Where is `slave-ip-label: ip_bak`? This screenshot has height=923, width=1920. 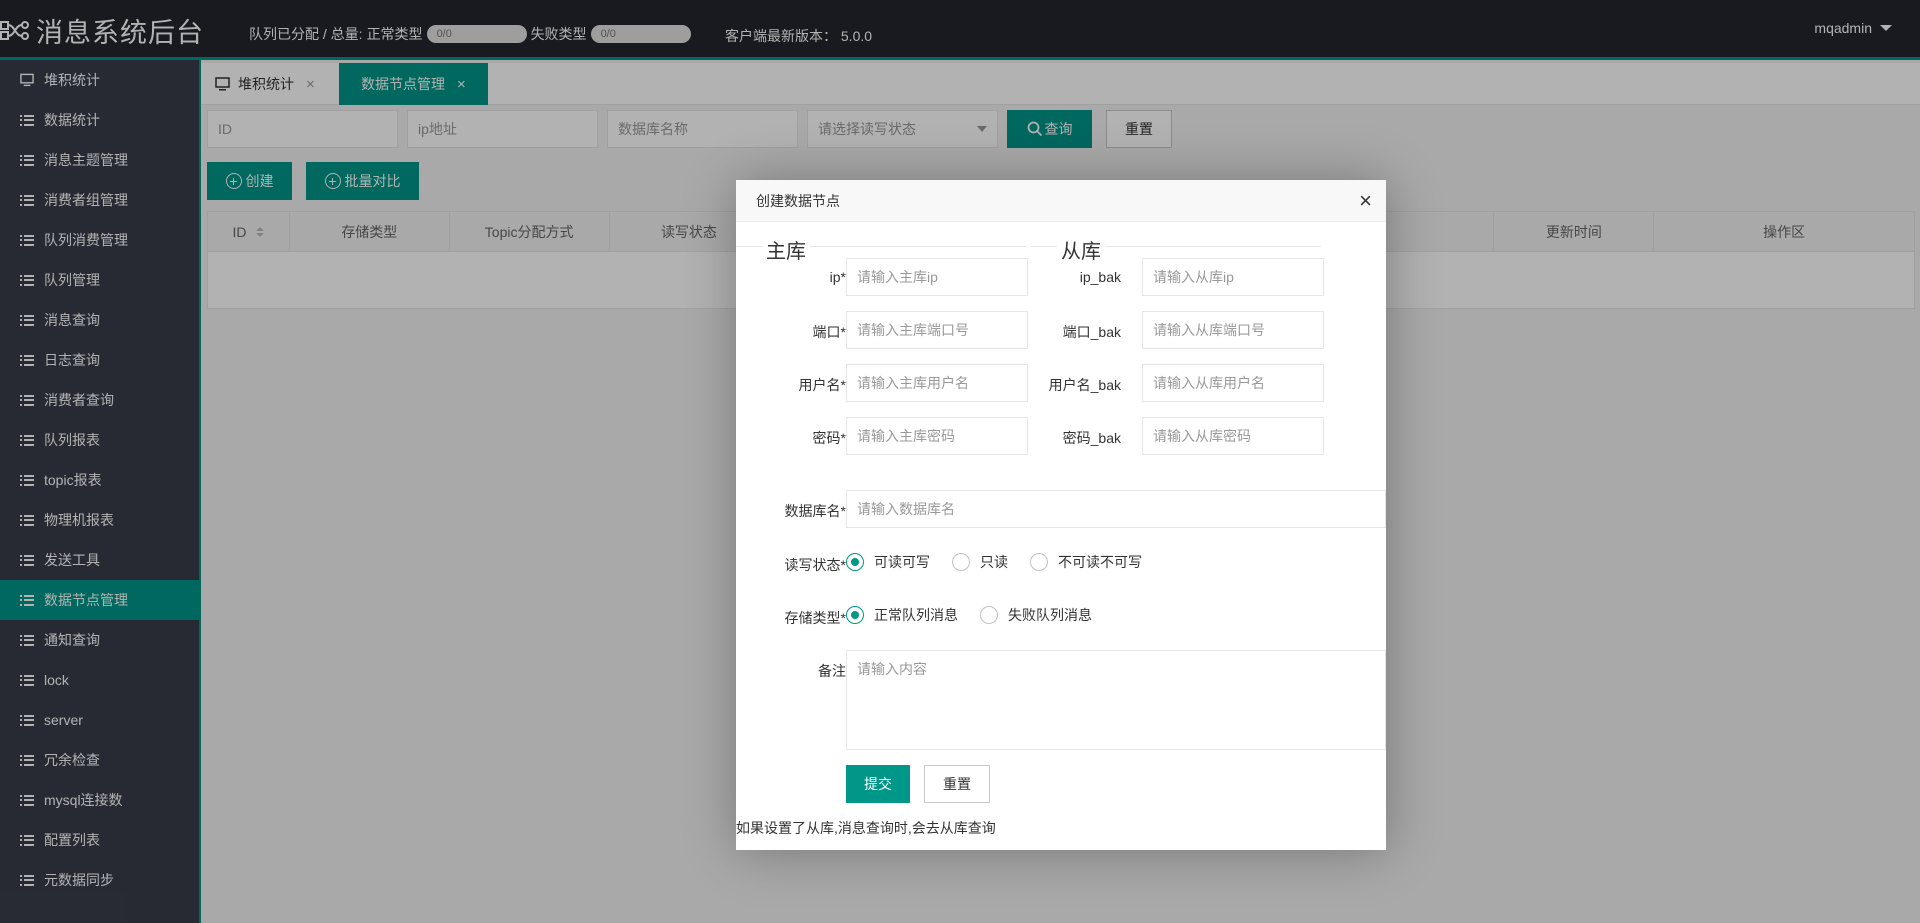 slave-ip-label: ip_bak is located at coordinates (1100, 277).